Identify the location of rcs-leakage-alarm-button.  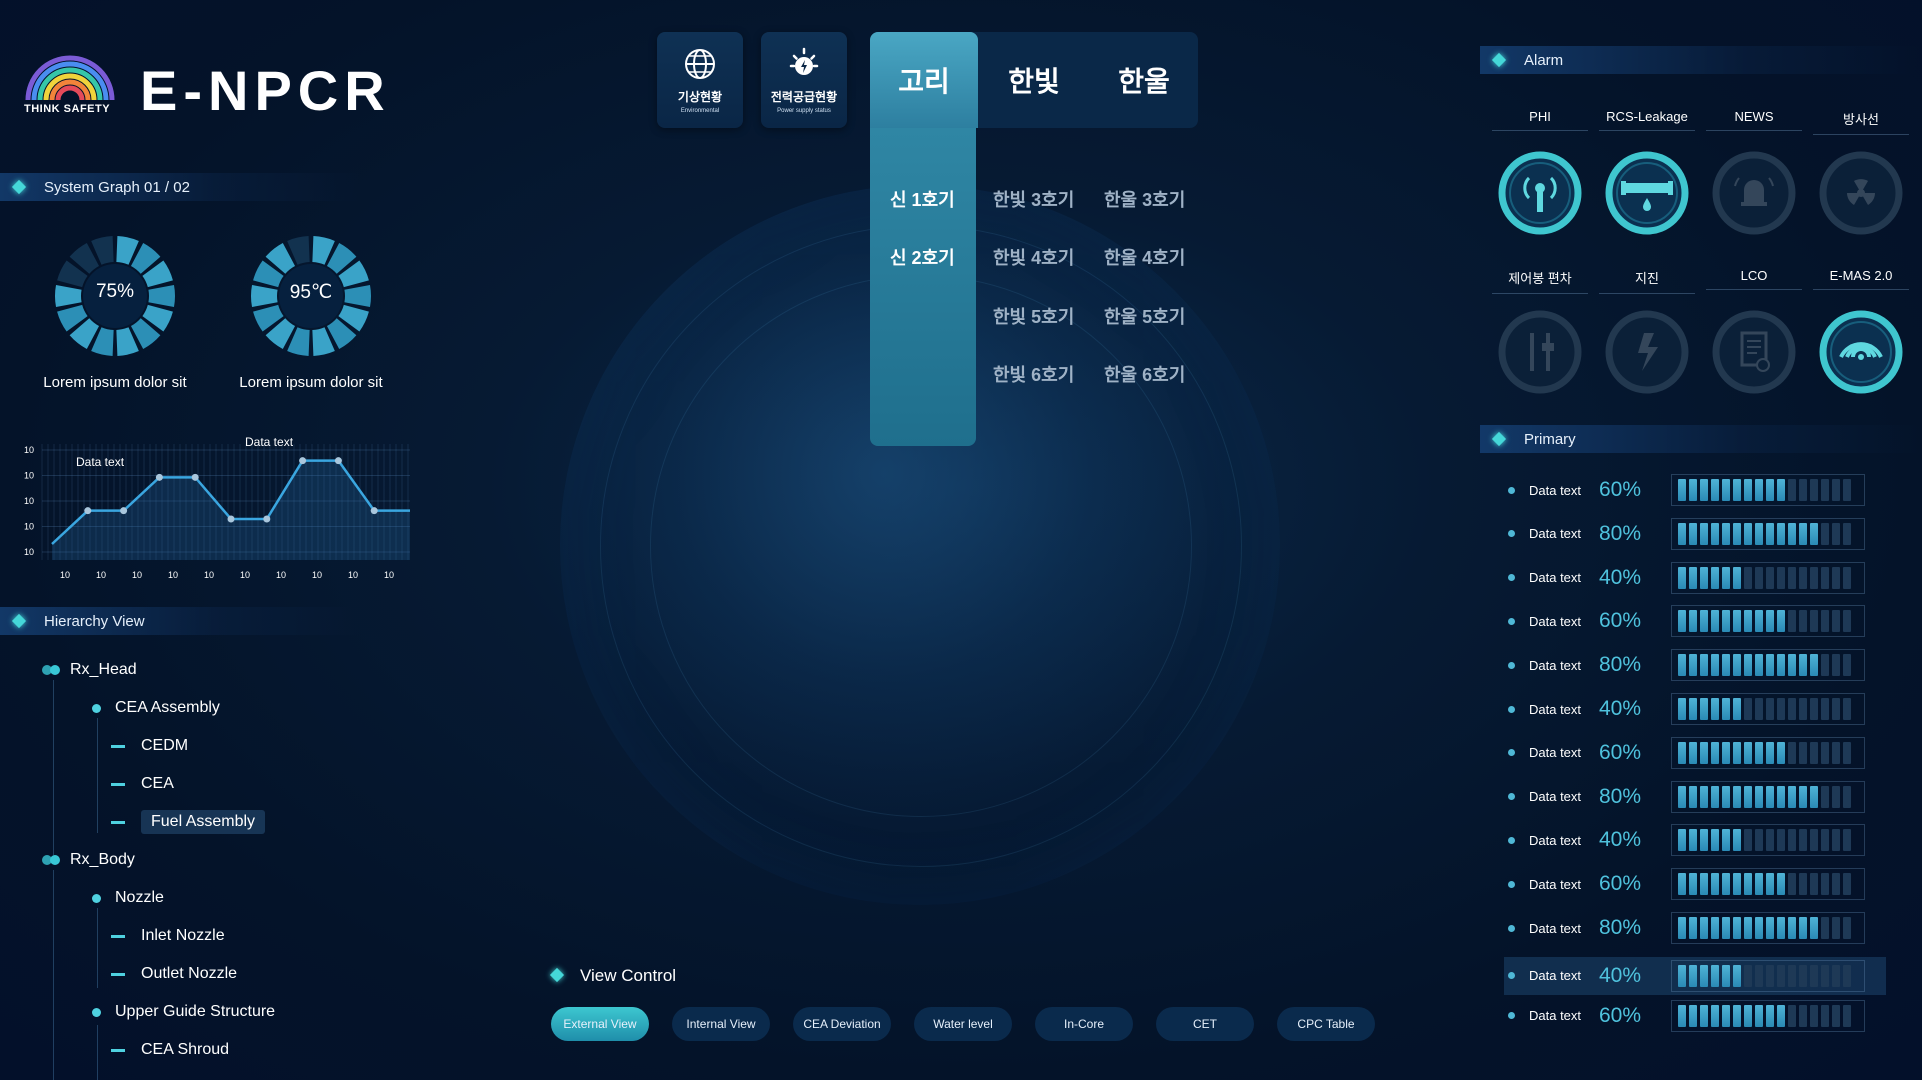
(1647, 193).